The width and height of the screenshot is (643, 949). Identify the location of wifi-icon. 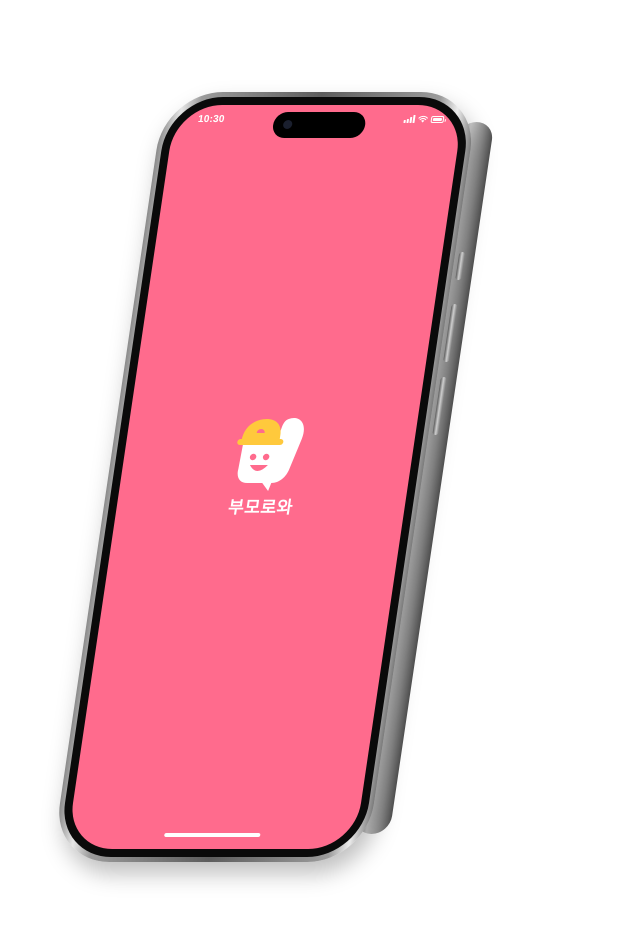
(423, 119).